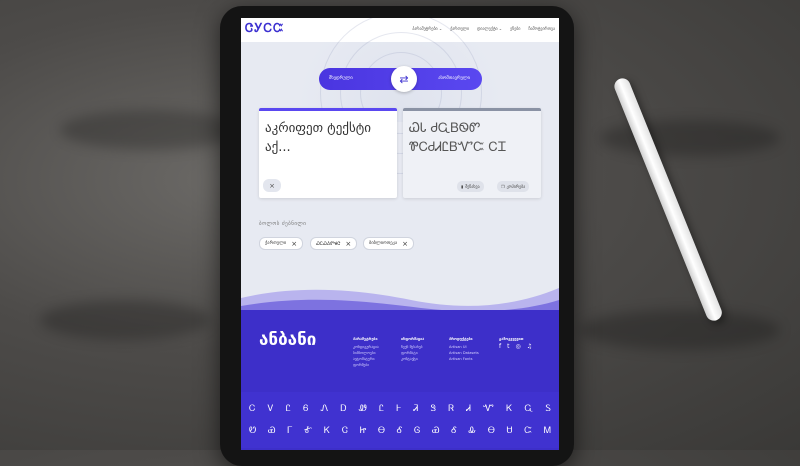 The width and height of the screenshot is (800, 466). I want to click on footer-heading: პარამეტრები, so click(365, 339).